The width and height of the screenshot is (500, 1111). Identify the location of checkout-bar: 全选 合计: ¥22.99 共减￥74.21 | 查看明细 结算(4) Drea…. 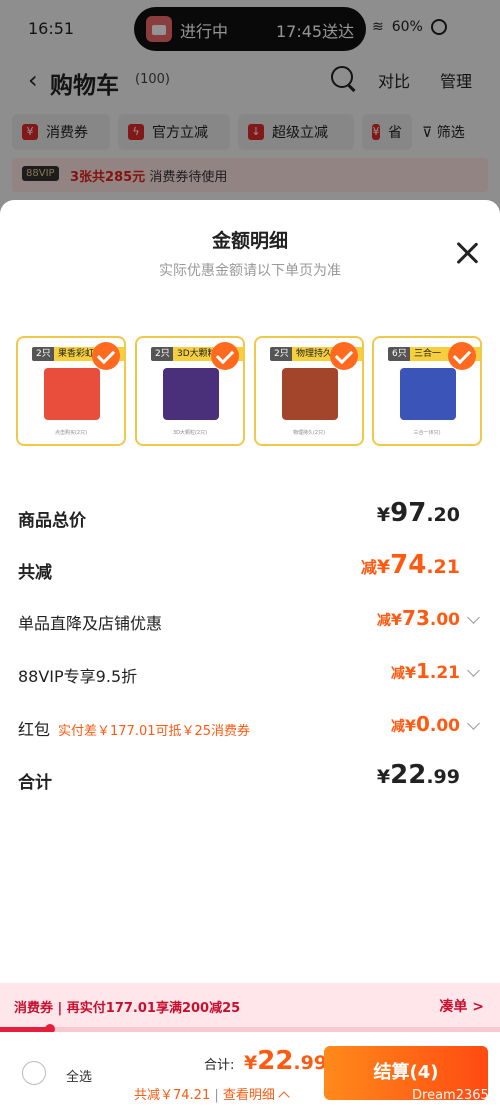
(250, 1071).